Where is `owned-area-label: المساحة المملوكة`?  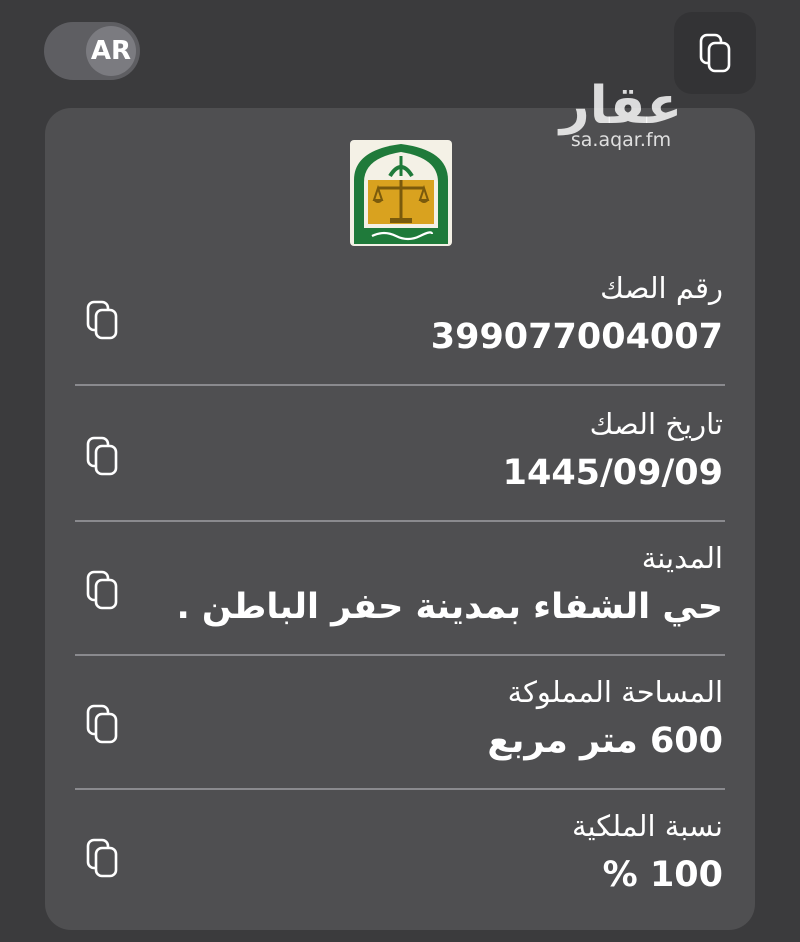
owned-area-label: المساحة المملوكة is located at coordinates (615, 692).